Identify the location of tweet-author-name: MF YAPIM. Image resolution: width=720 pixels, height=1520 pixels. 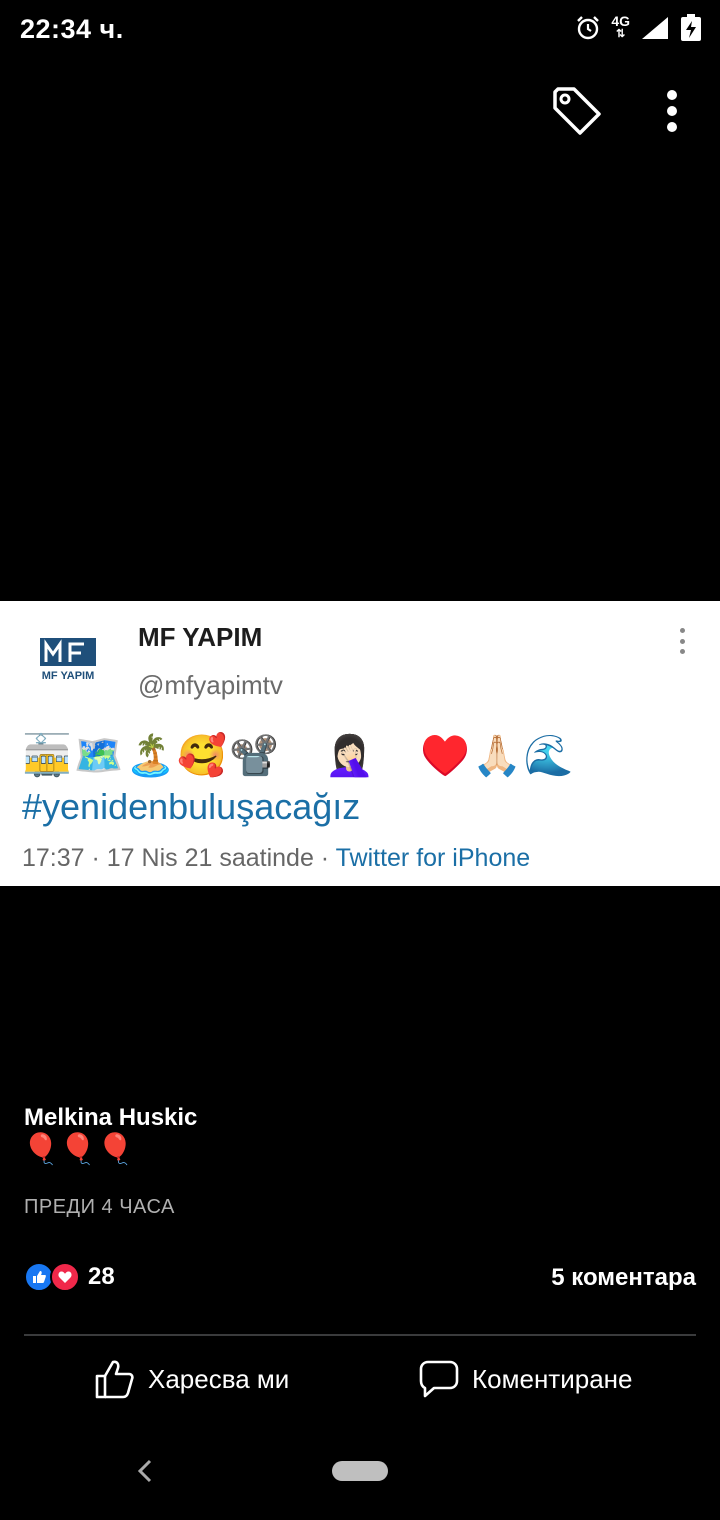
(200, 637).